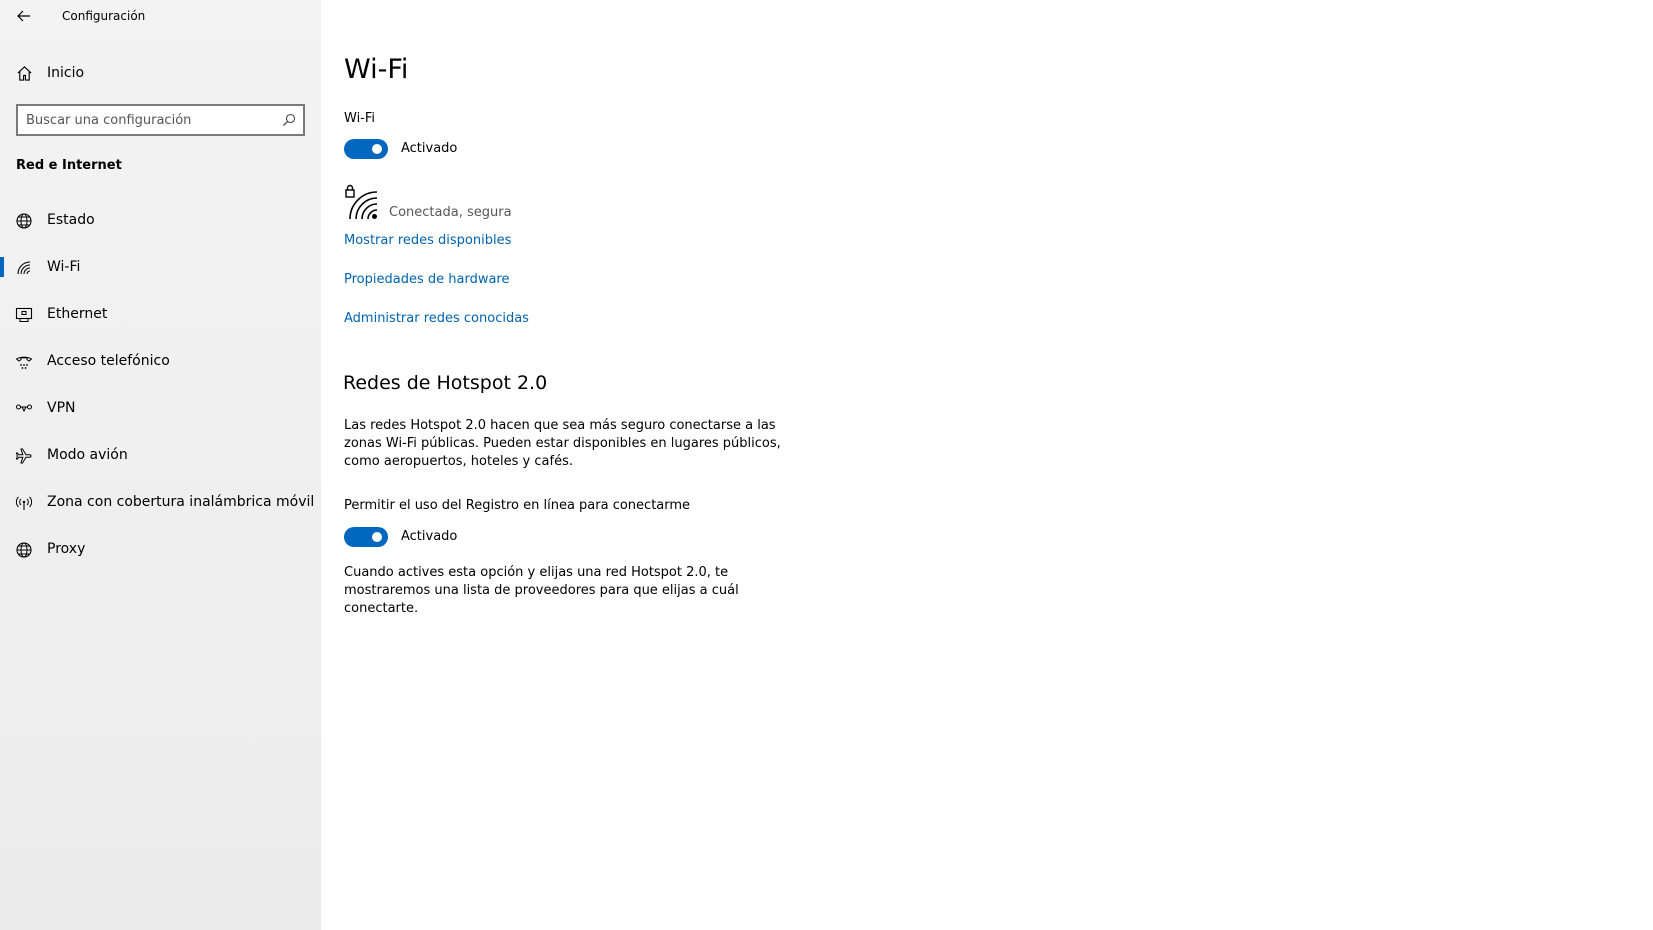 The width and height of the screenshot is (1653, 930). Describe the element at coordinates (66, 73) in the screenshot. I see `home-label: Inicio` at that location.